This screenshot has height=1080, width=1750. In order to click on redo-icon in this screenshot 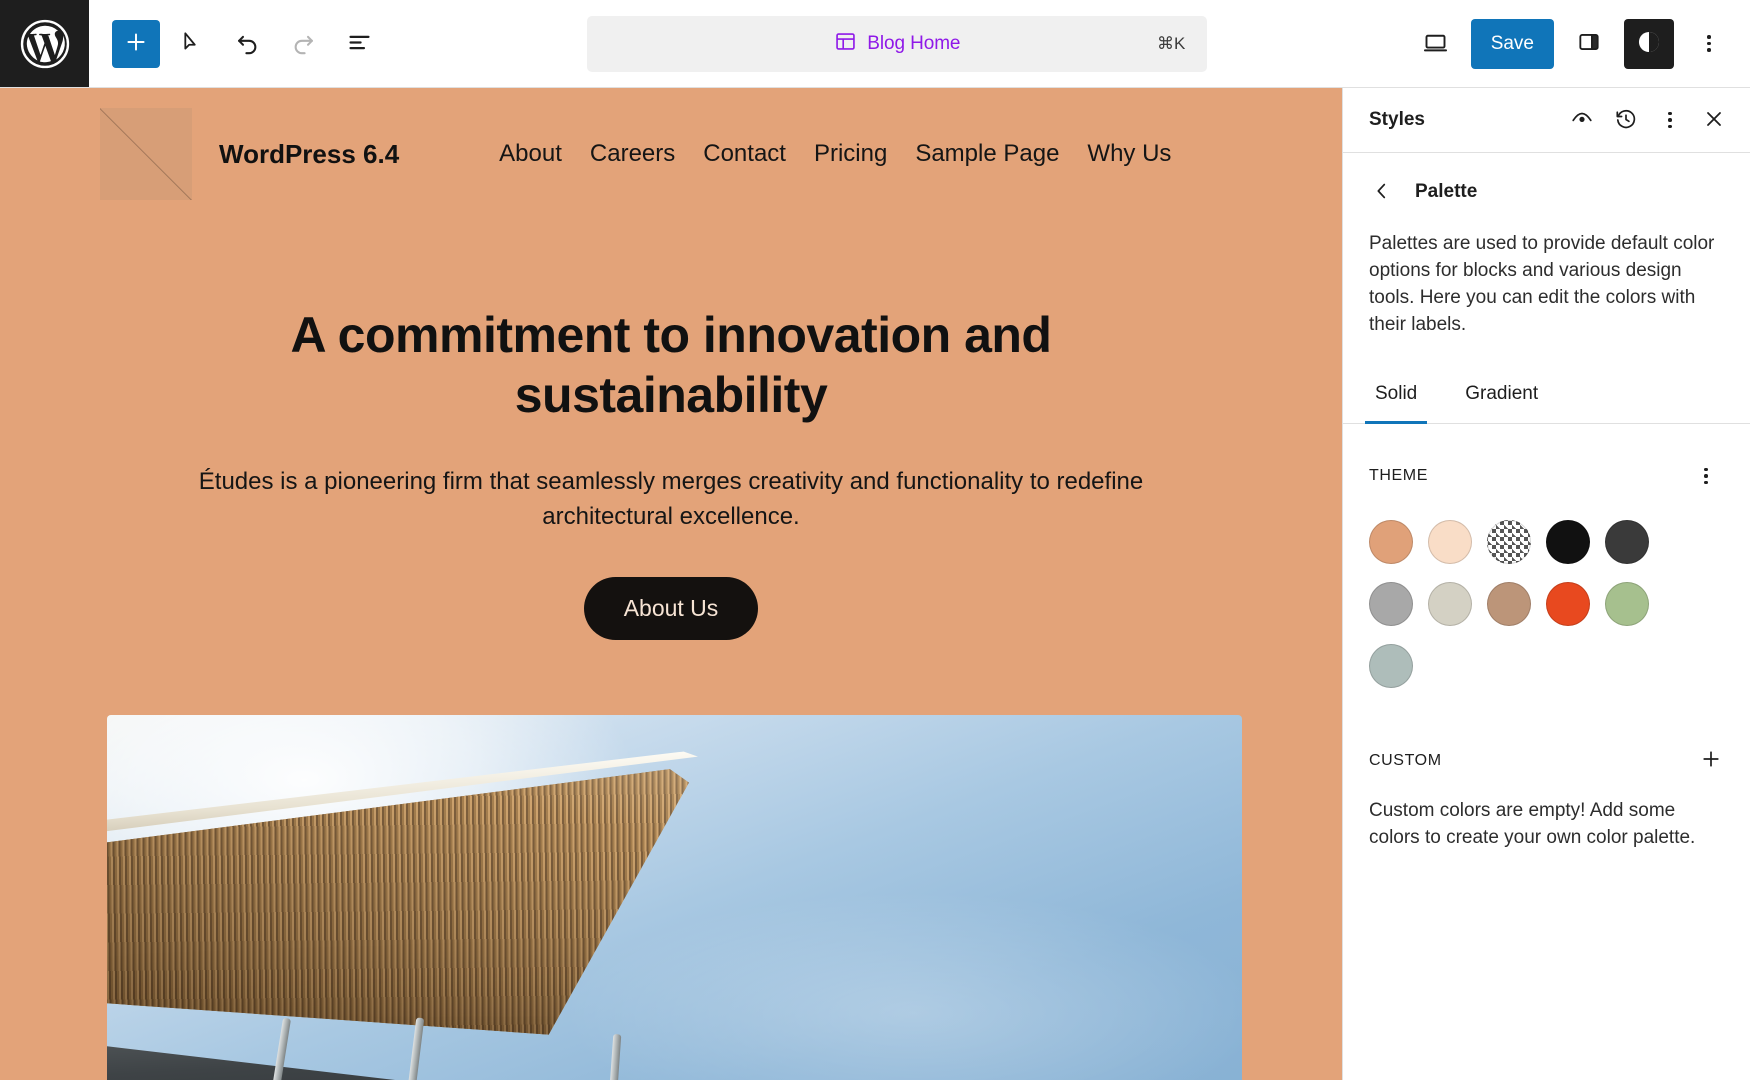, I will do `click(303, 44)`.